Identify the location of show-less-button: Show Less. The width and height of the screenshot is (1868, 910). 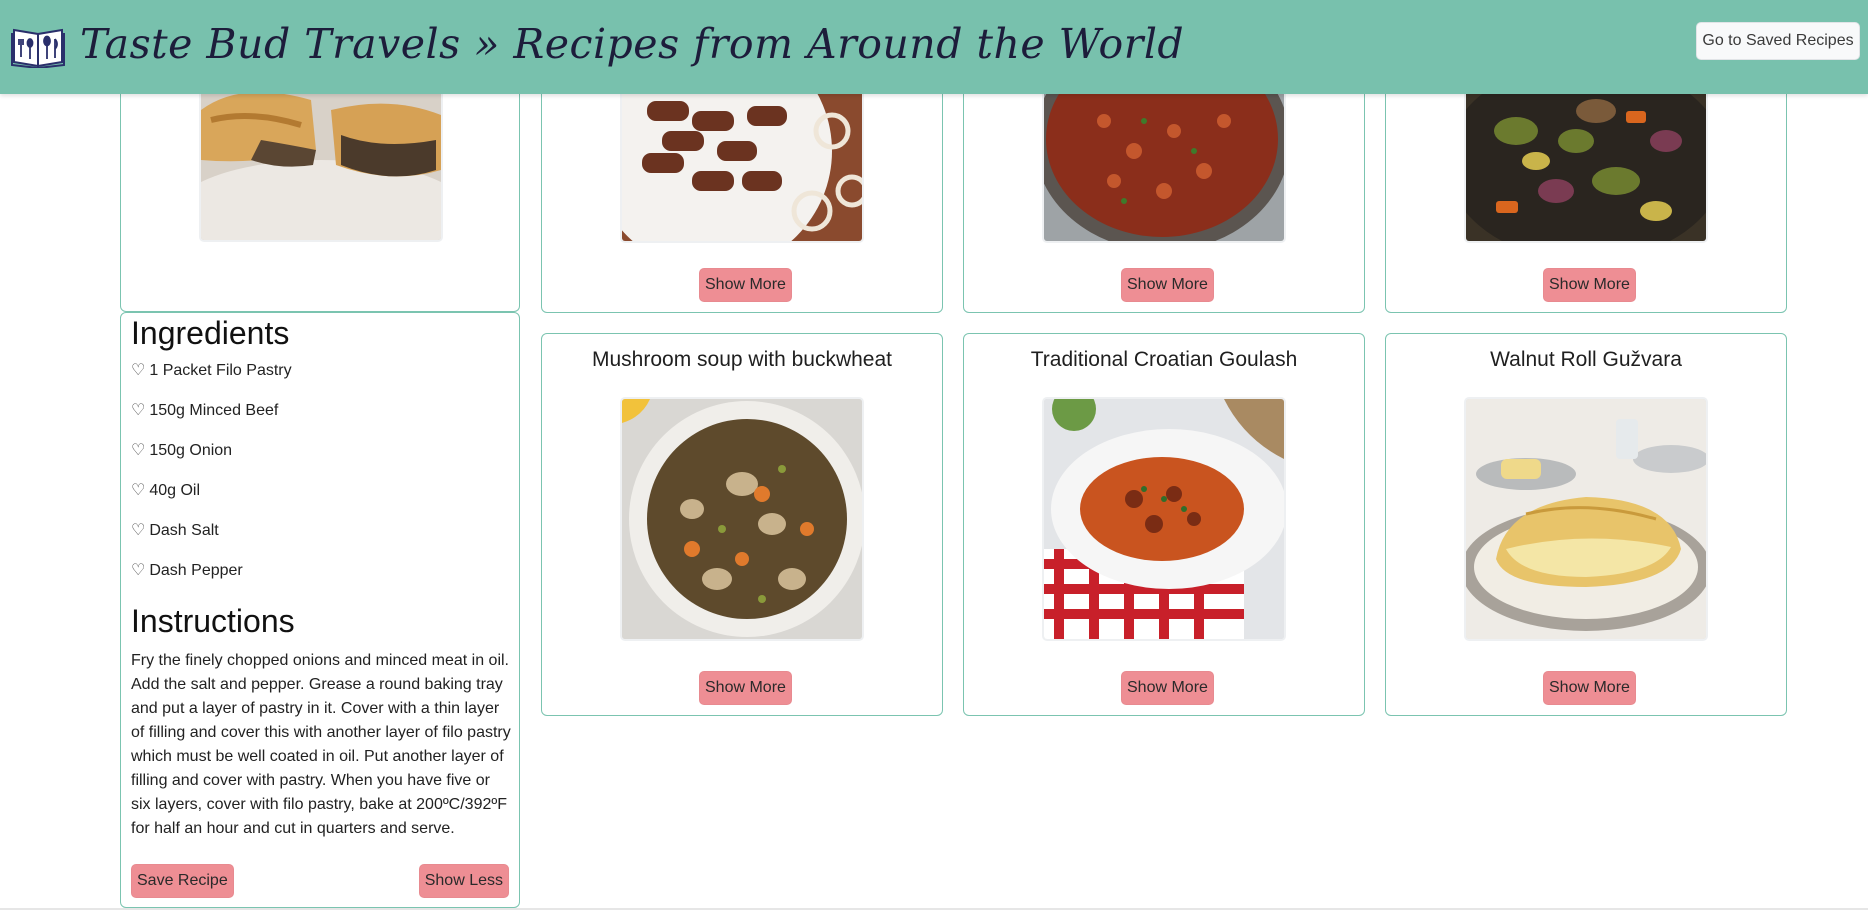
(463, 881).